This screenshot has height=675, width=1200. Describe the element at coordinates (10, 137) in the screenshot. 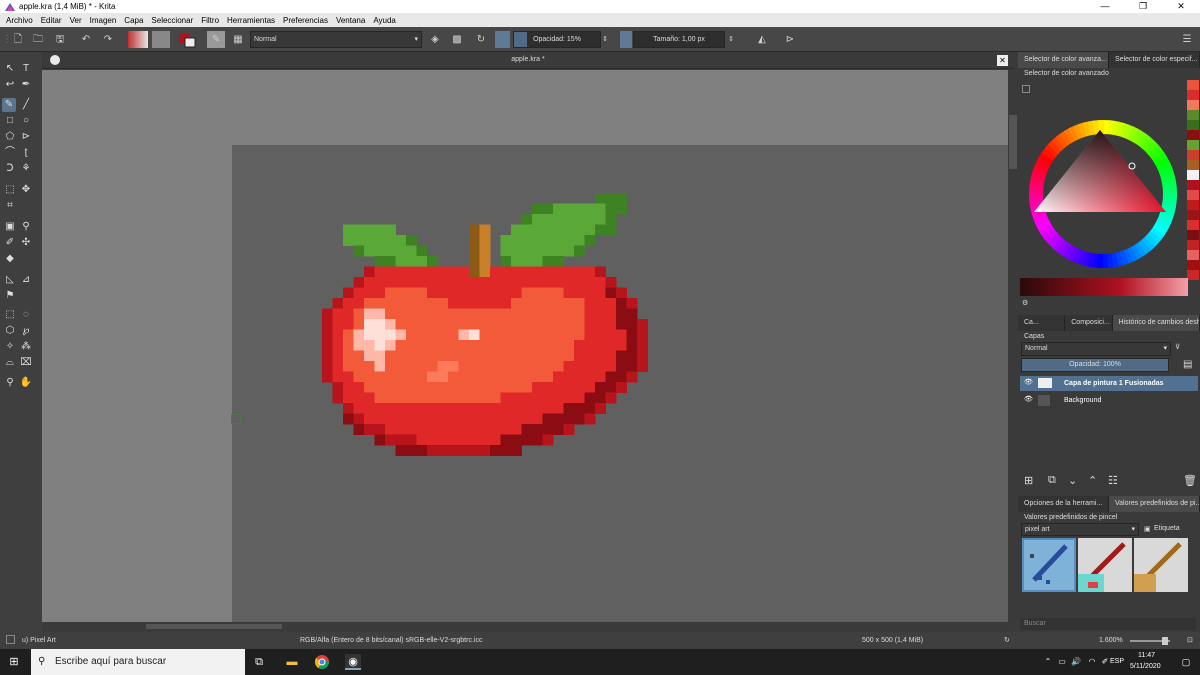

I see `polygon-tool-icon: ⬠` at that location.